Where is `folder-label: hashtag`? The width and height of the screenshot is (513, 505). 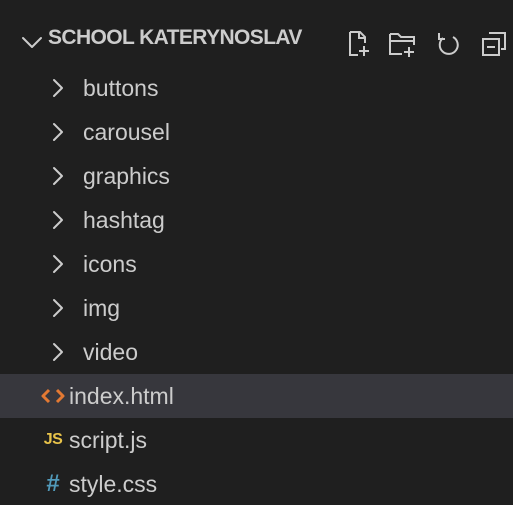
folder-label: hashtag is located at coordinates (124, 220).